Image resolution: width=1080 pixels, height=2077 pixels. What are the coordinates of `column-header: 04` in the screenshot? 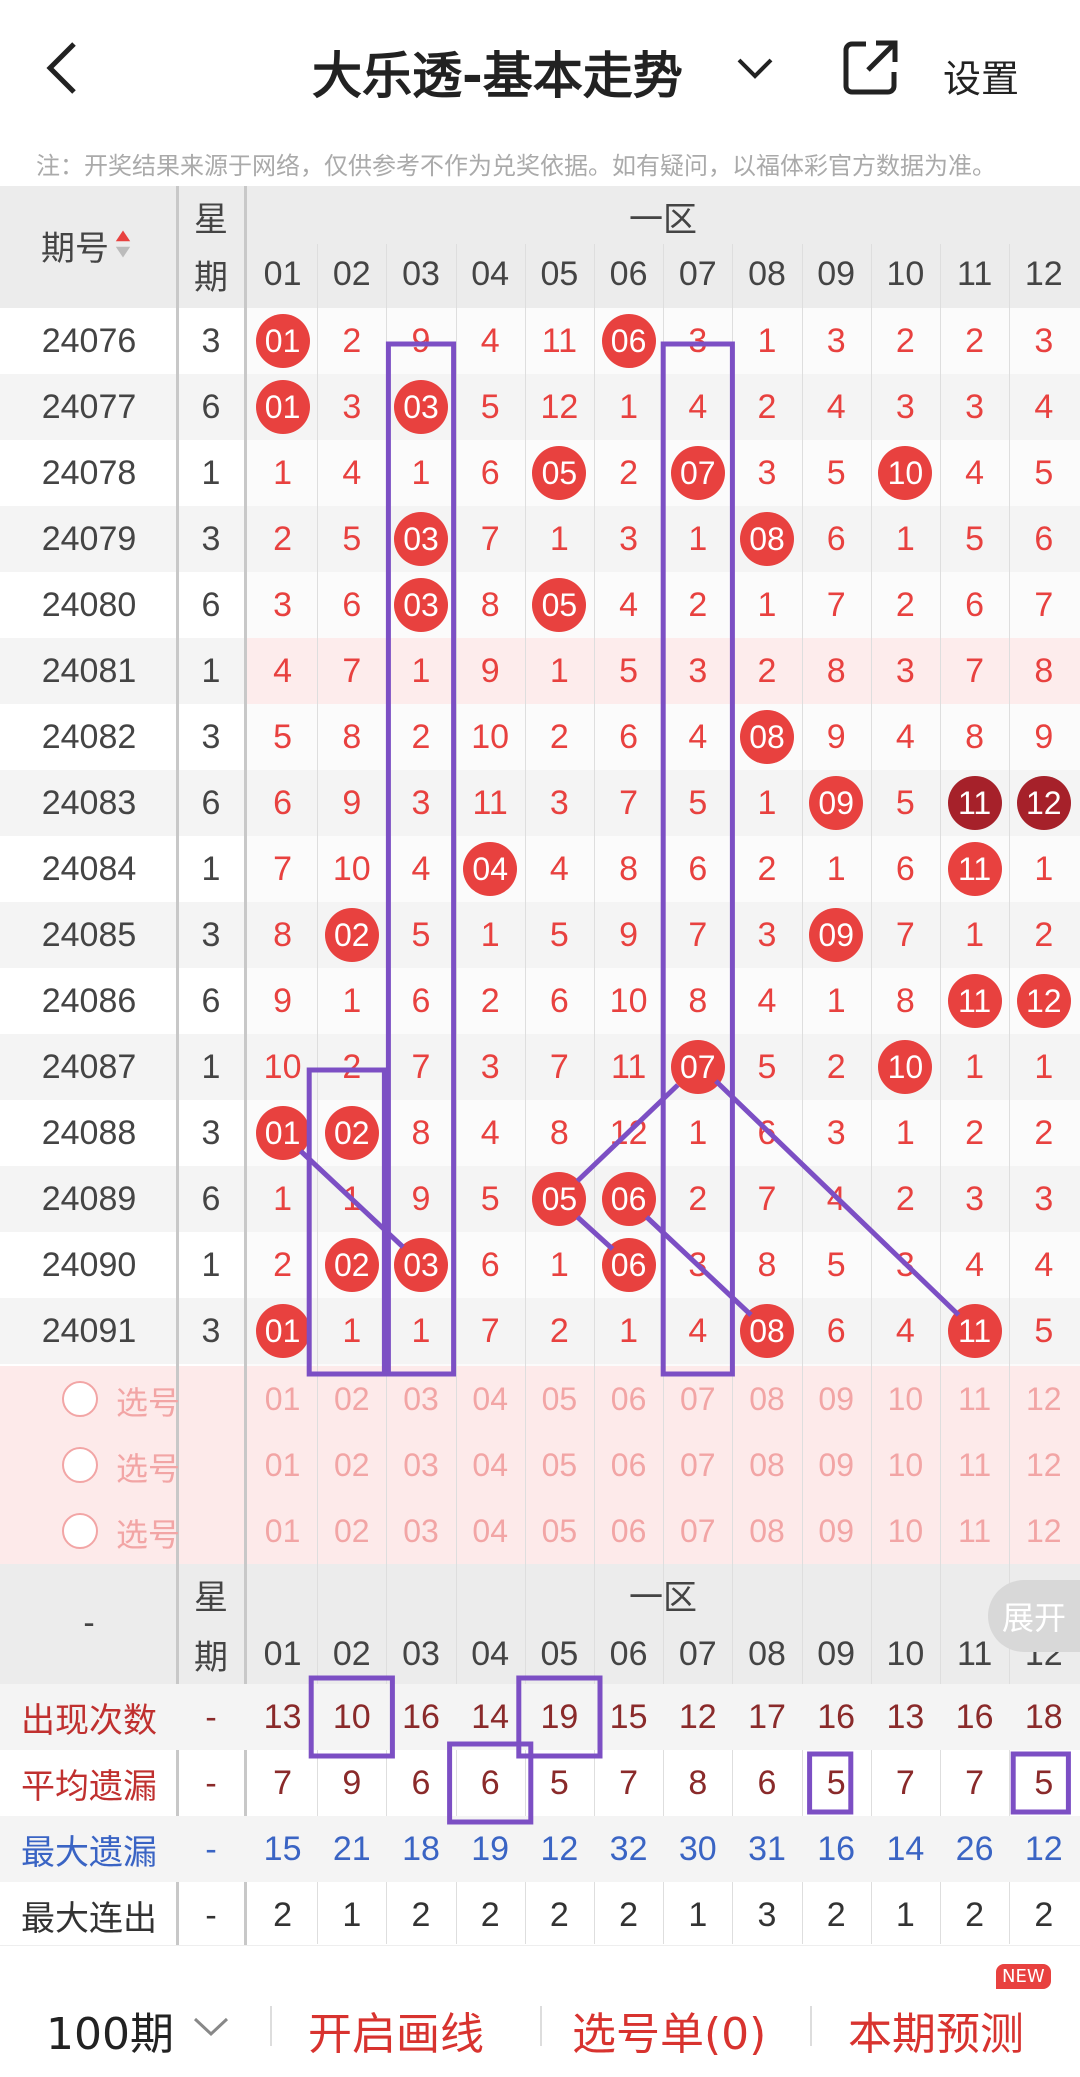 It's located at (490, 1653).